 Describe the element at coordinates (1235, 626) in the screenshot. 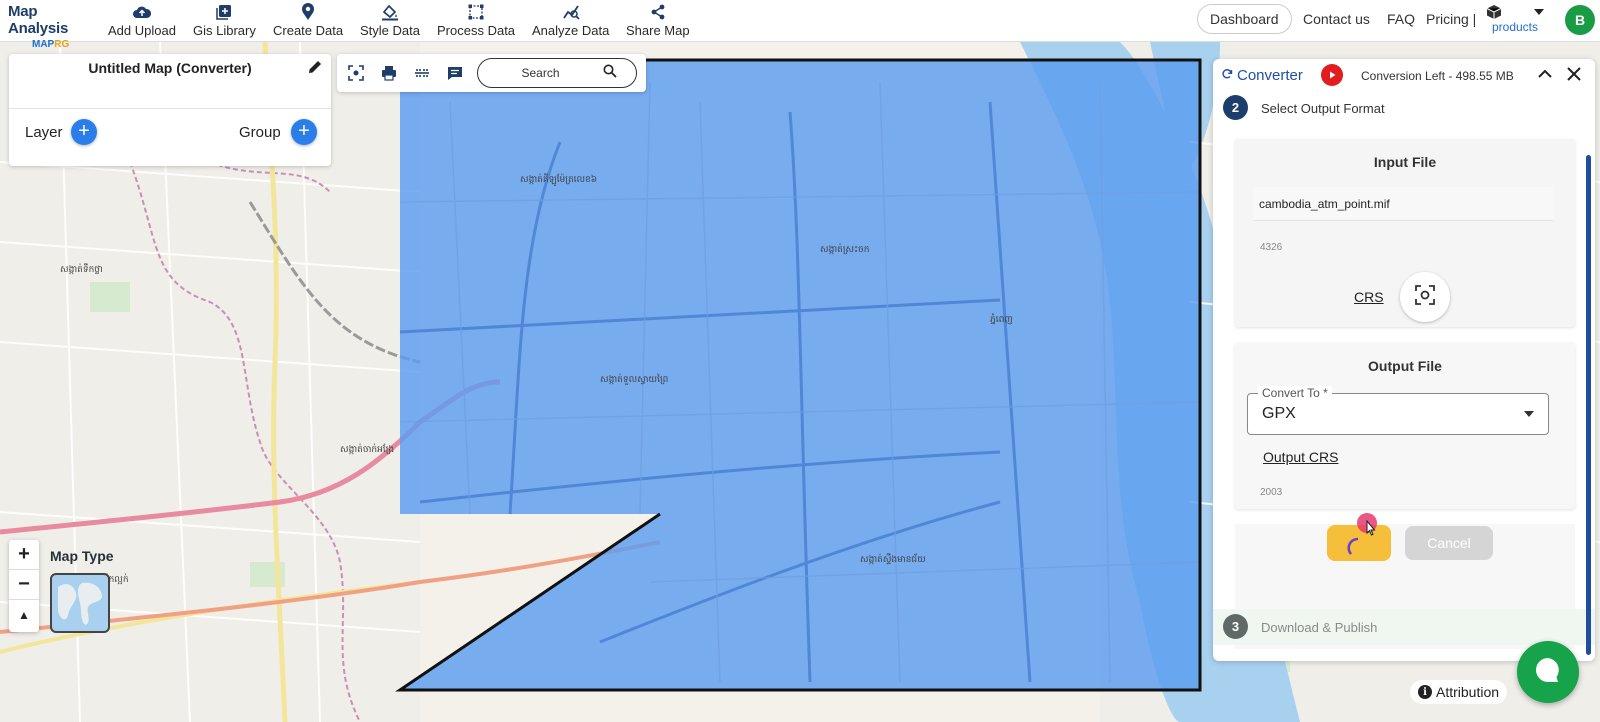

I see `step-3-badge: 3` at that location.